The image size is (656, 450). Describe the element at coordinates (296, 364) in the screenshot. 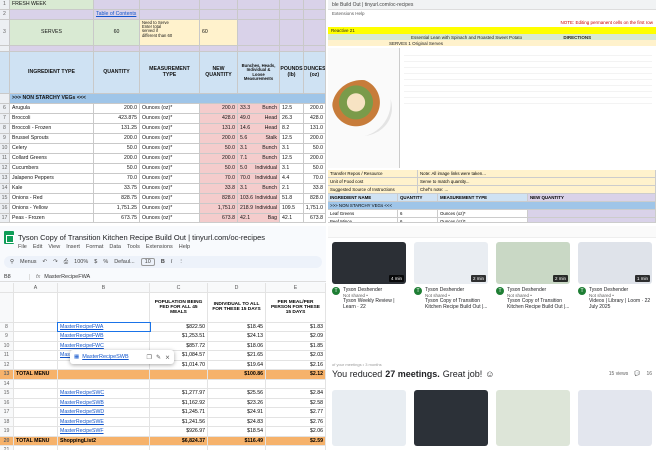

I see `per-meal-cost: $2.16` at that location.